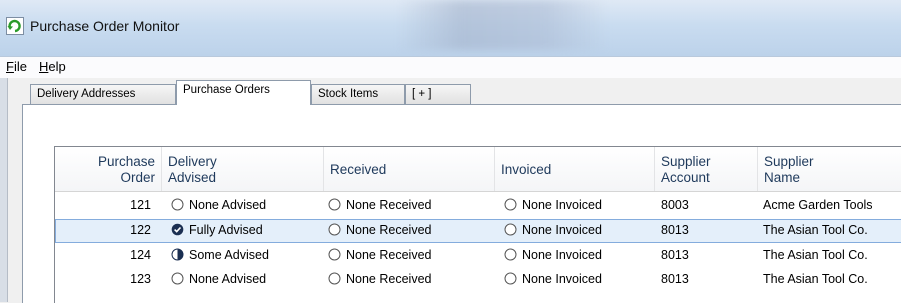 The width and height of the screenshot is (901, 303). What do you see at coordinates (103, 94) in the screenshot?
I see `tab-delivery-addresses: Delivery Addresses` at bounding box center [103, 94].